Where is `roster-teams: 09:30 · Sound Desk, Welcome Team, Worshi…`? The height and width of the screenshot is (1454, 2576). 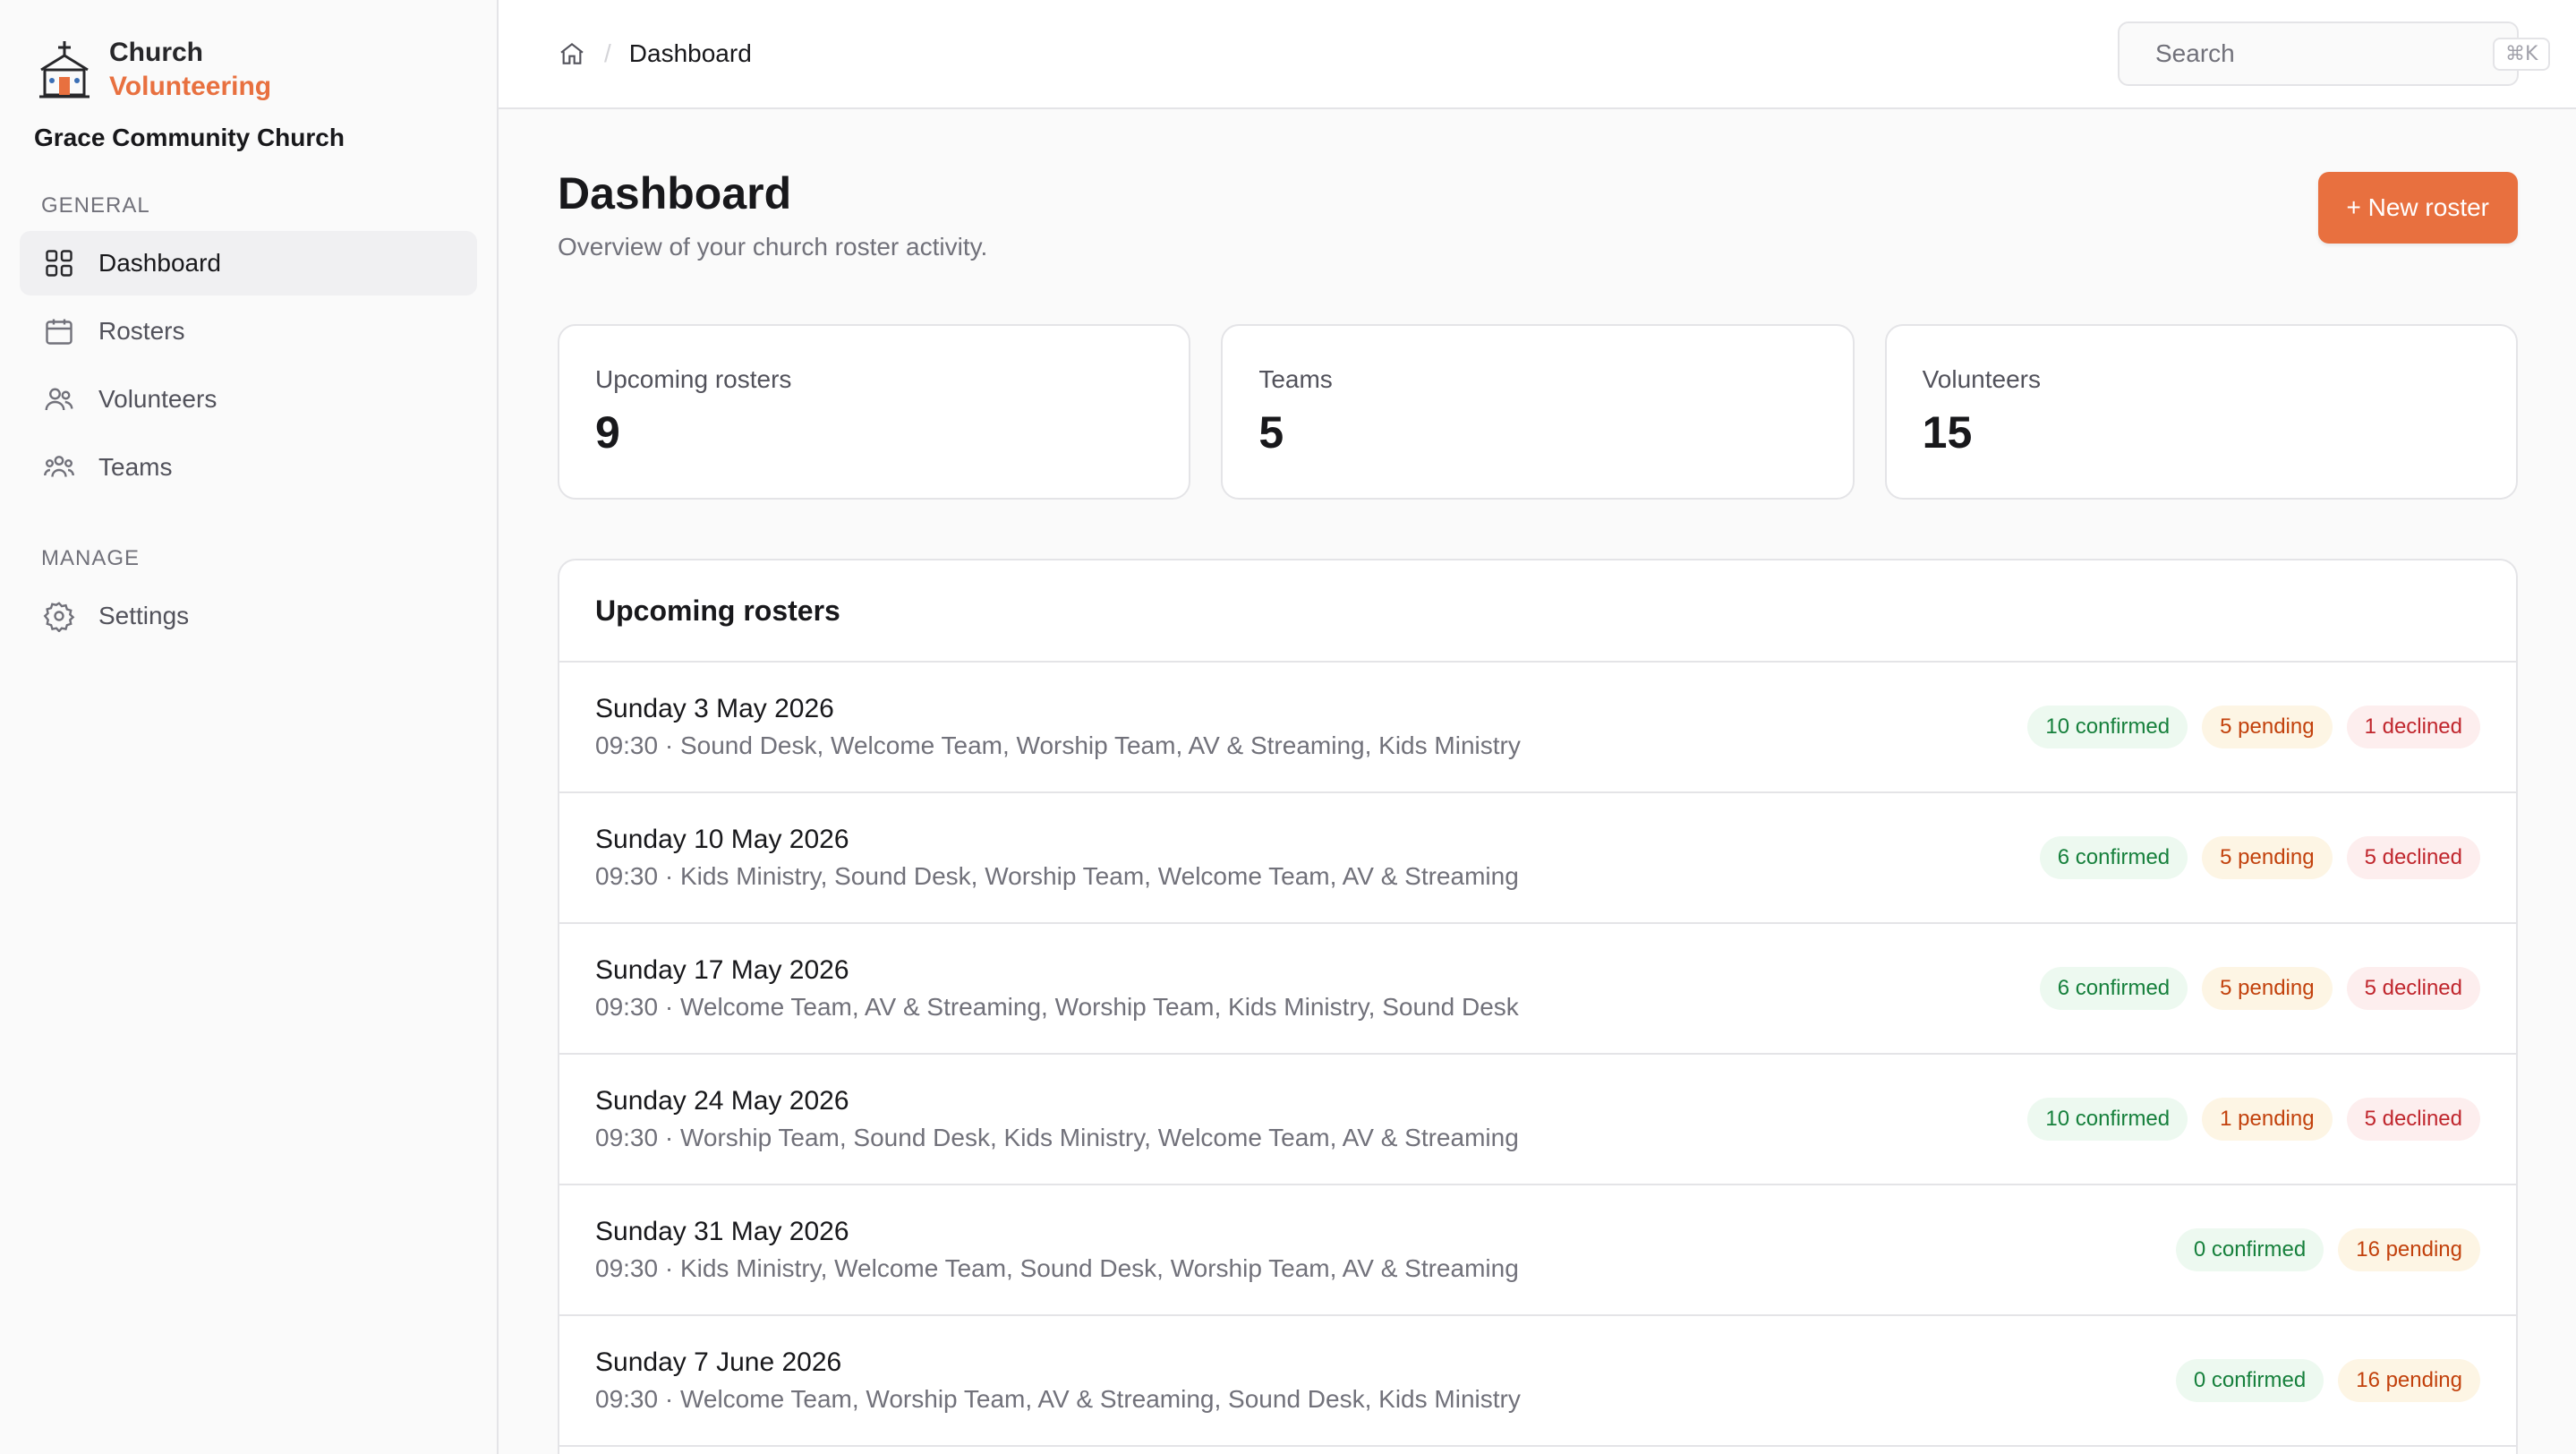 roster-teams: 09:30 · Sound Desk, Welcome Team, Worshi… is located at coordinates (1058, 745).